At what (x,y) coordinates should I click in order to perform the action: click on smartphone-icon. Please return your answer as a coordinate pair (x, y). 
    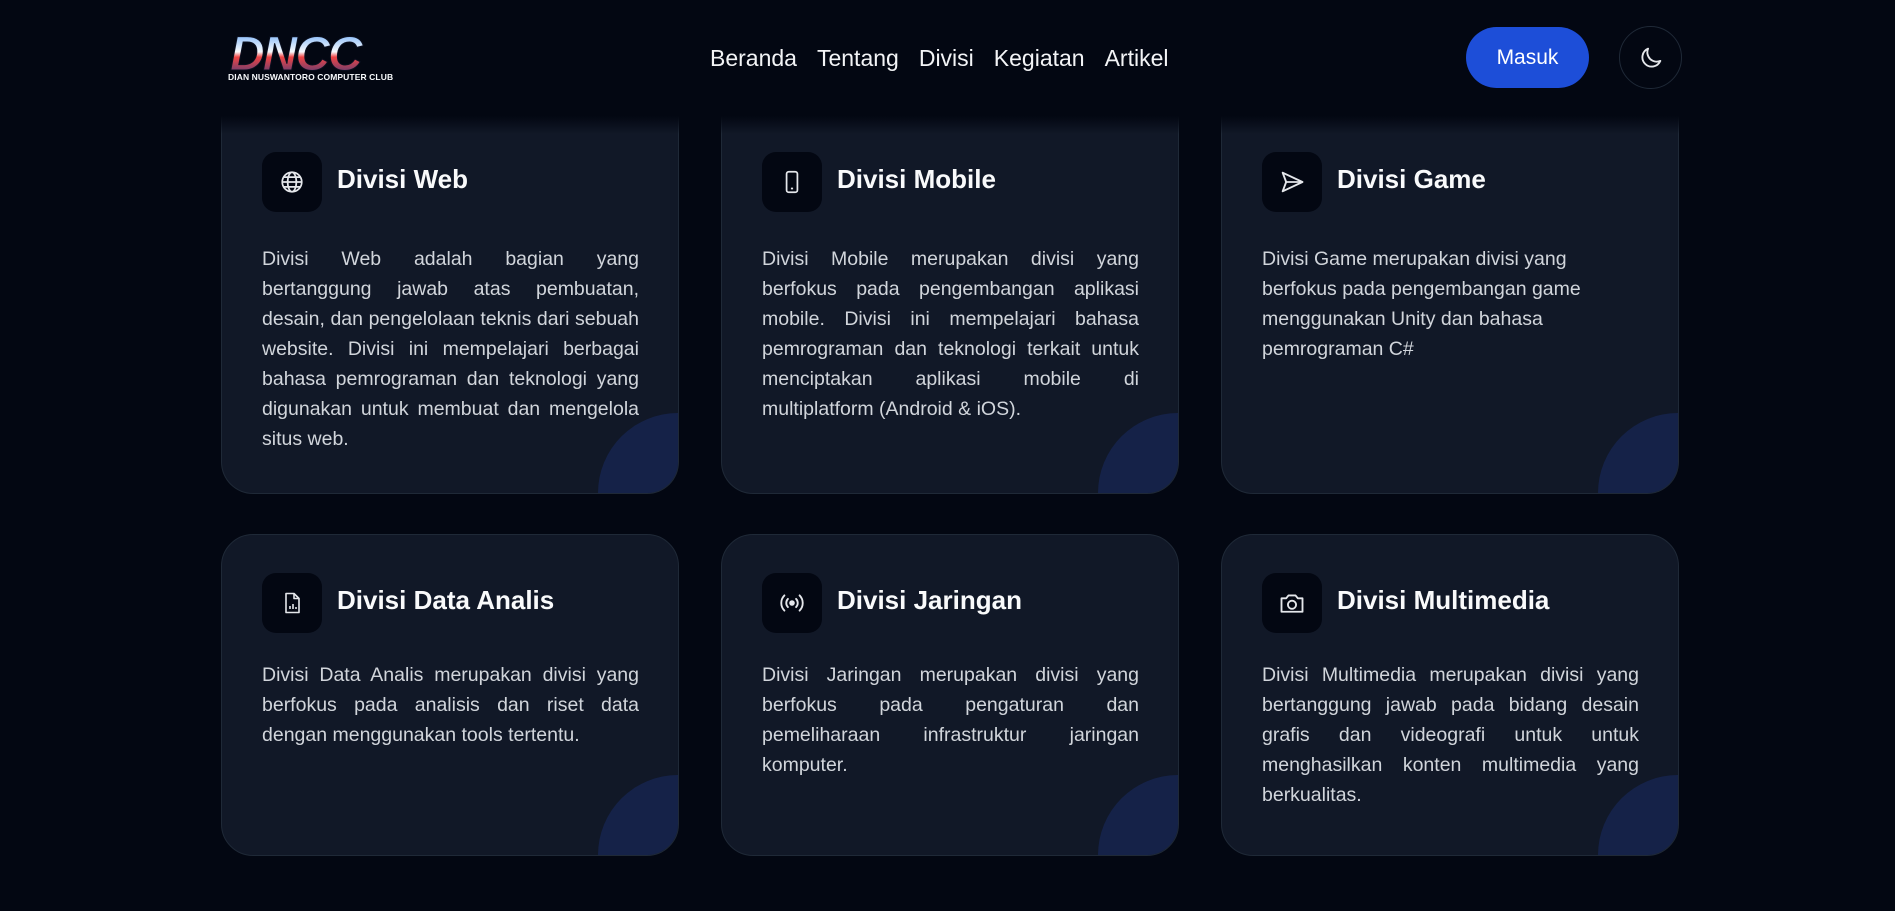
    Looking at the image, I should click on (792, 182).